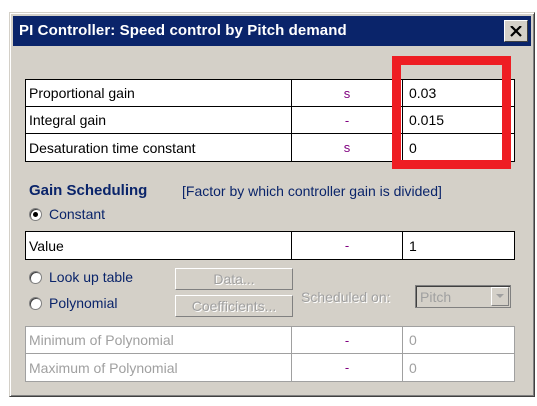 The image size is (537, 406). What do you see at coordinates (458, 120) in the screenshot?
I see `integral-gain-input: 0.015` at bounding box center [458, 120].